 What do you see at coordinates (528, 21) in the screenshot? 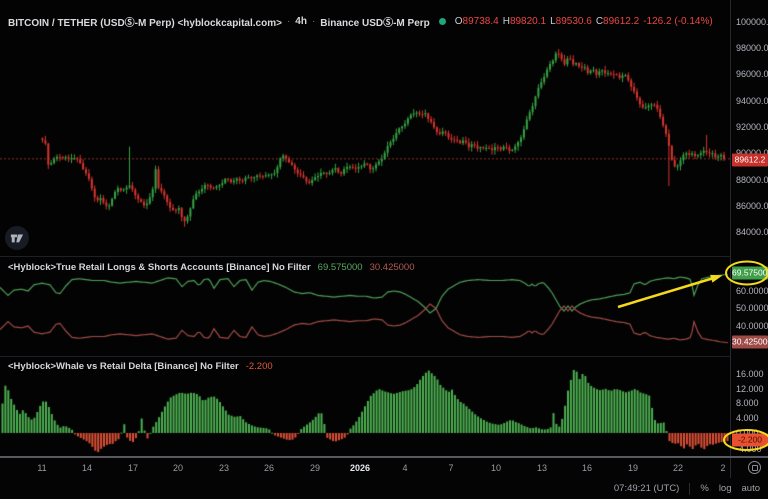
I see `high-value: 89820.1` at bounding box center [528, 21].